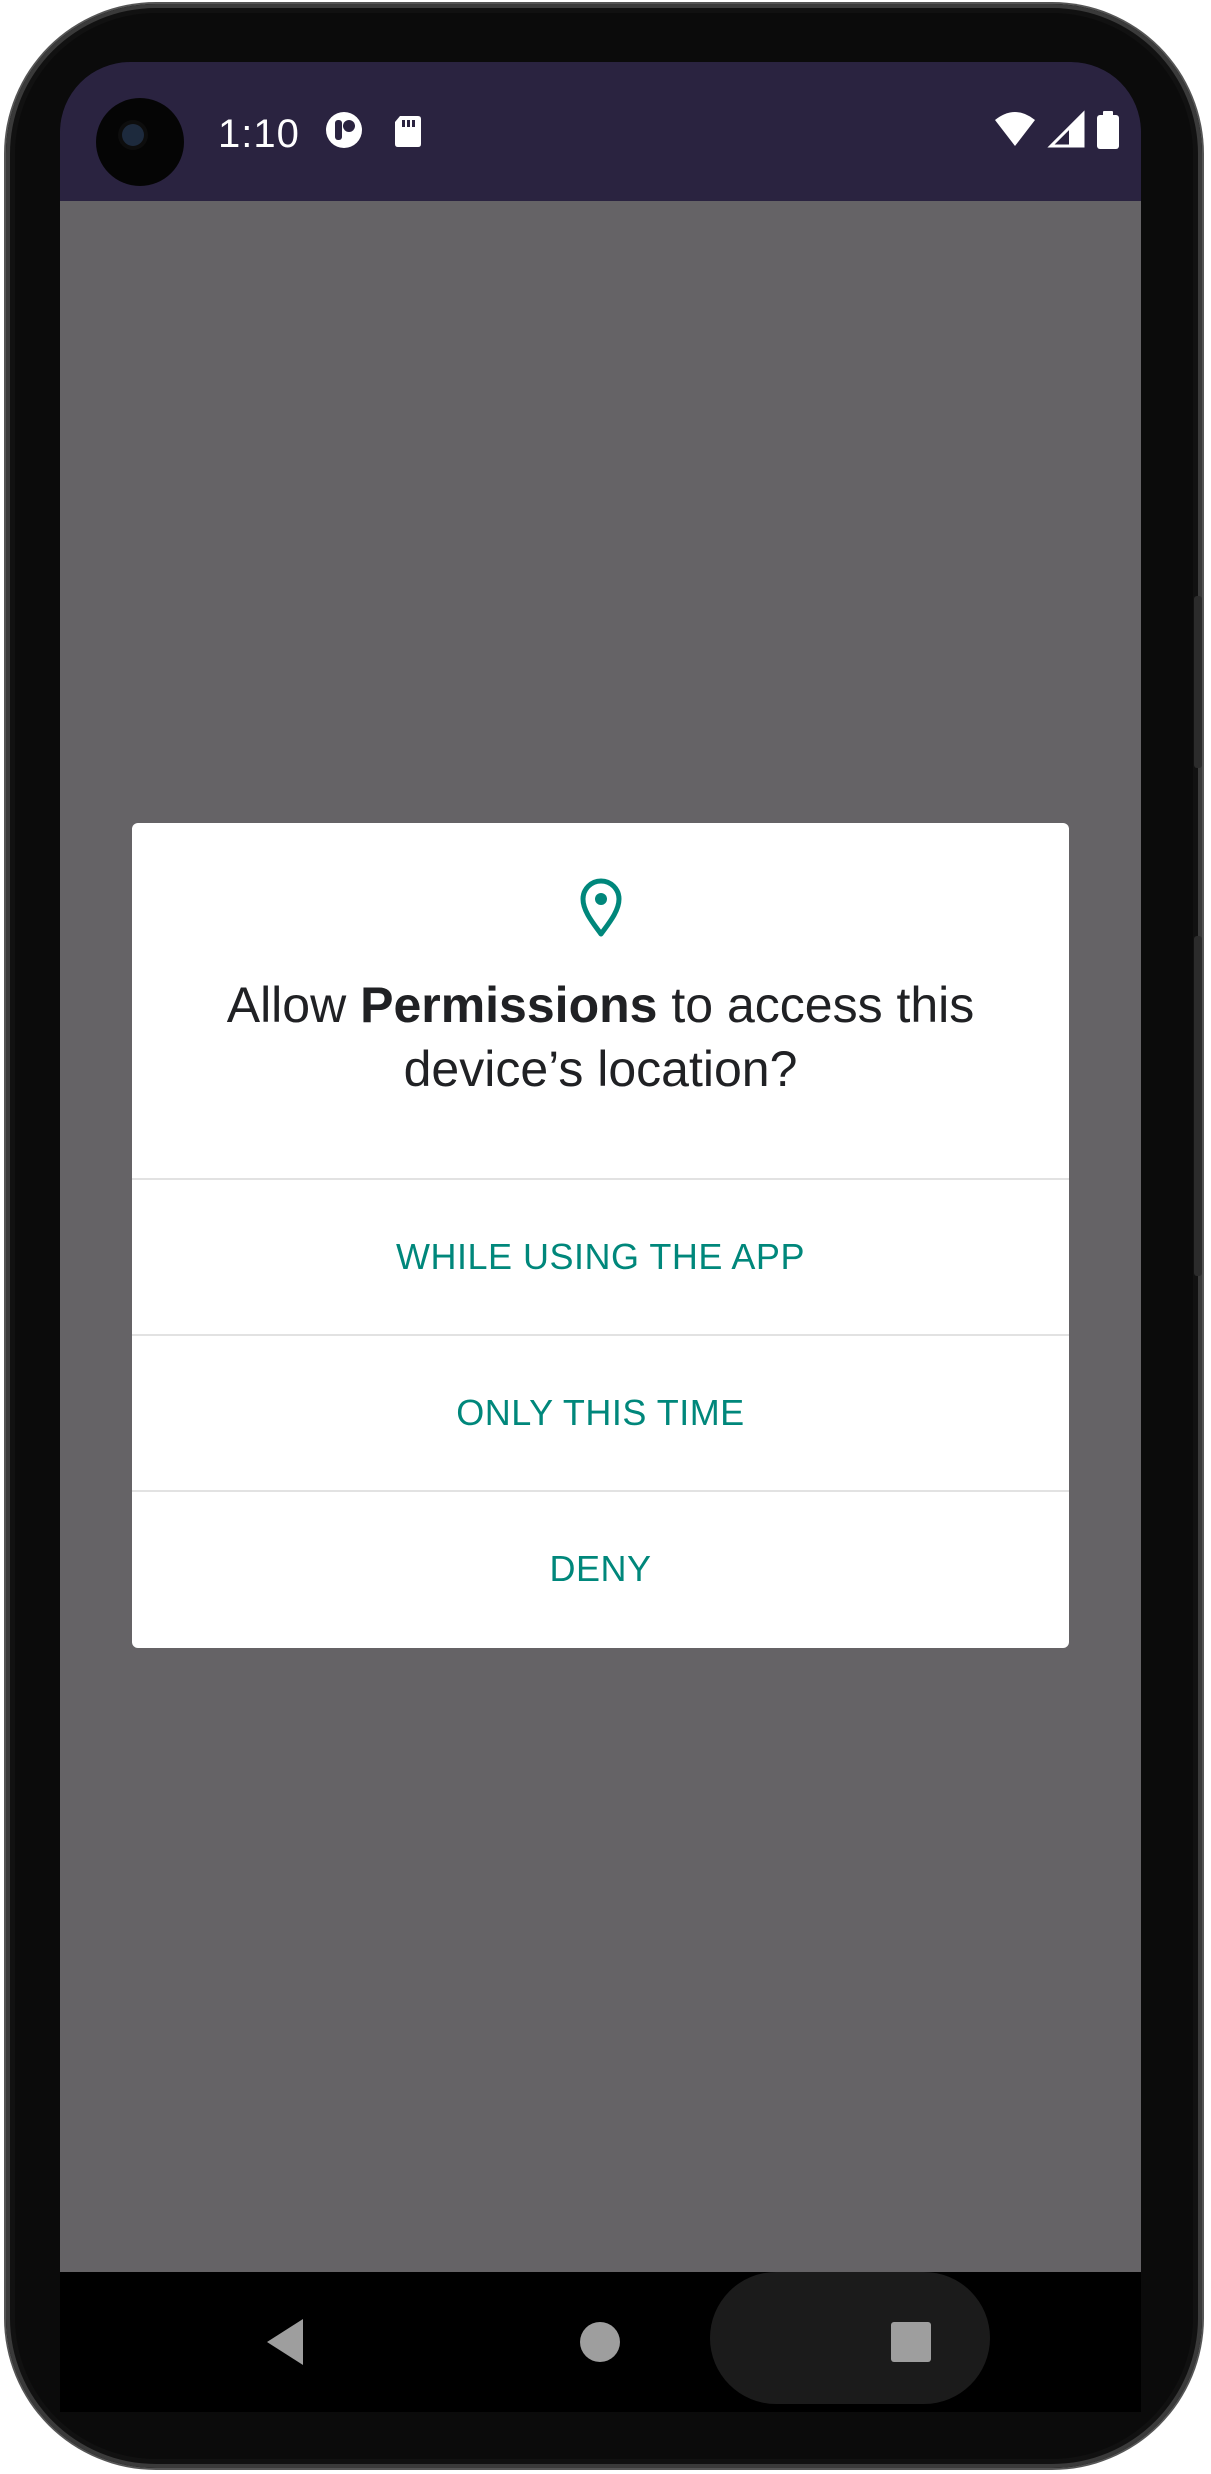  I want to click on home-icon, so click(600, 2342).